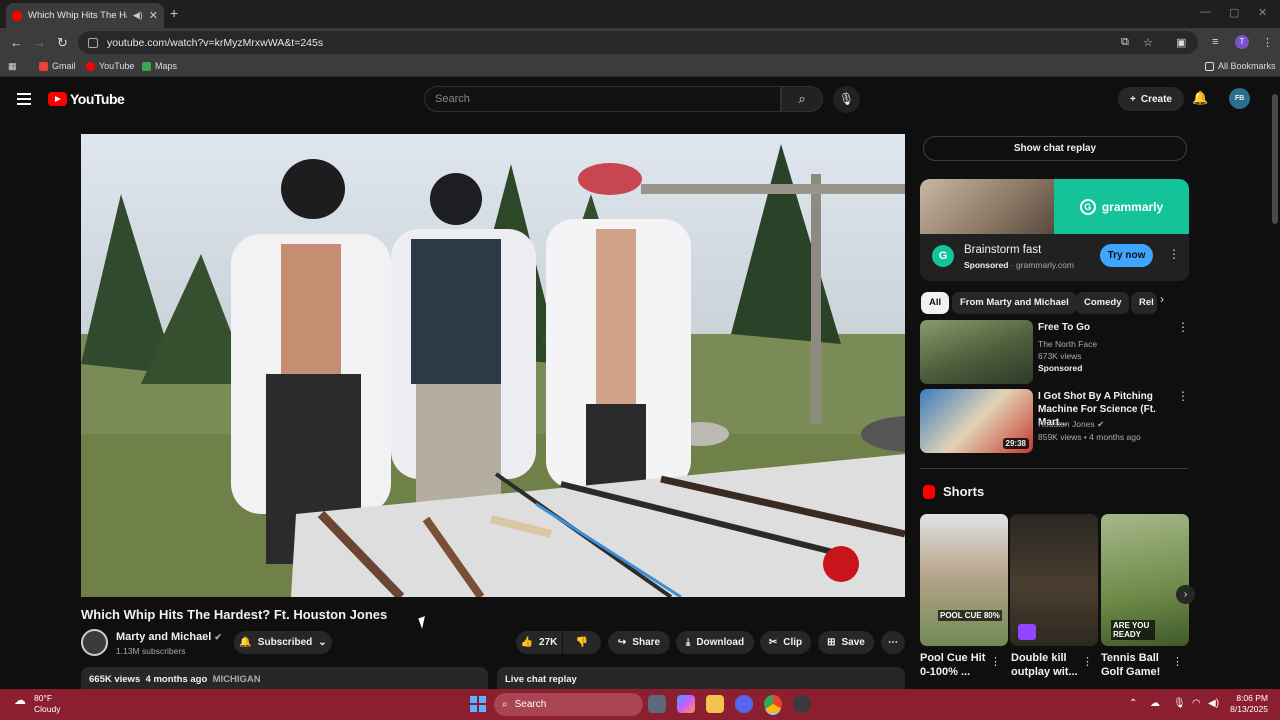 The width and height of the screenshot is (1280, 720). Describe the element at coordinates (602, 99) in the screenshot. I see `search-input: Search` at that location.